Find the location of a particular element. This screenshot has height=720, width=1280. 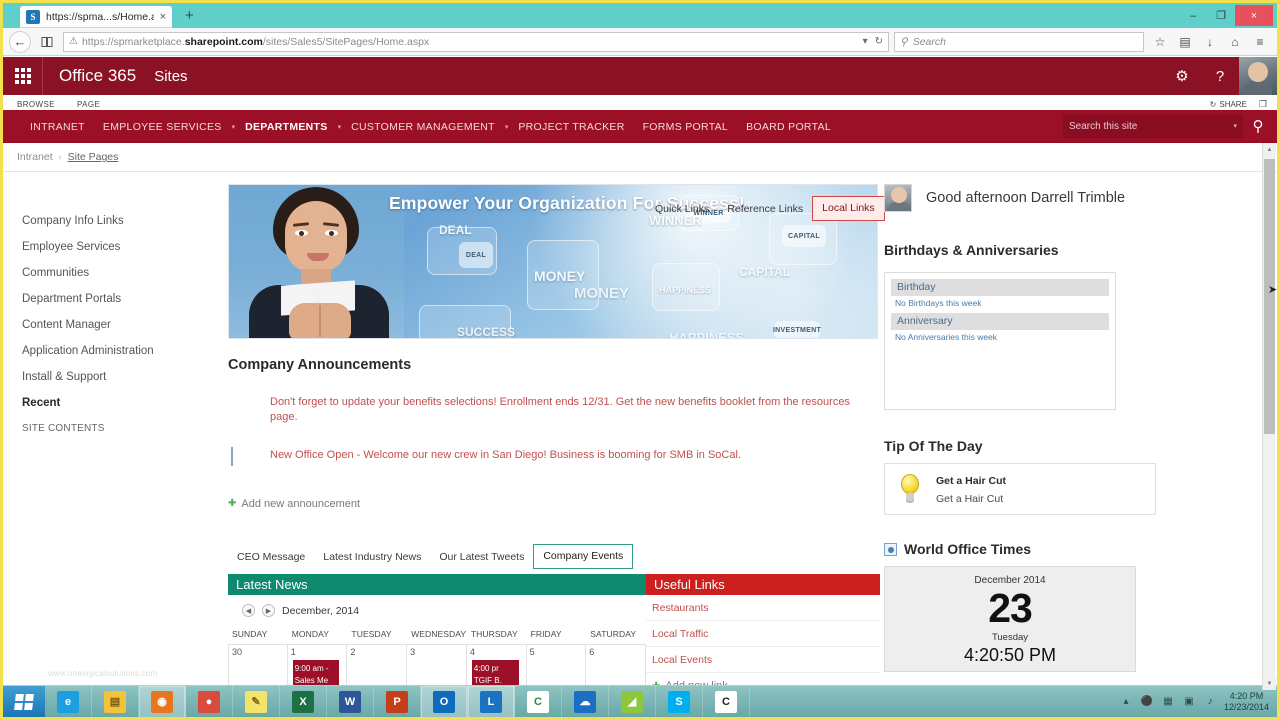

tab-company-events: Company Events is located at coordinates (583, 556).